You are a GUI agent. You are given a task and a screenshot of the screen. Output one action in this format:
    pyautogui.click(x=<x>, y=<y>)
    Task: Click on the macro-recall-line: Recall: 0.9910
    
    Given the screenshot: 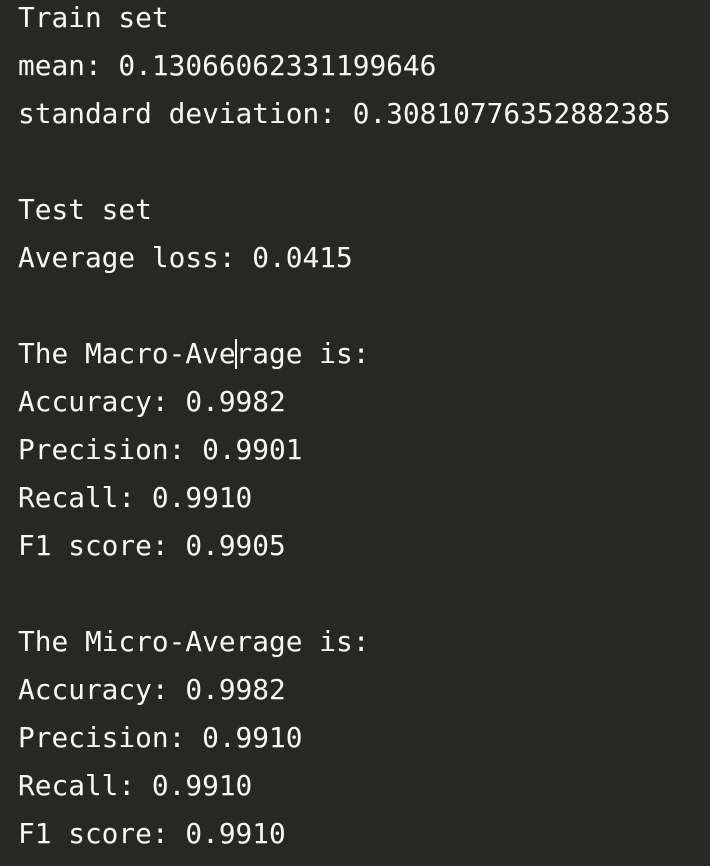 What is the action you would take?
    pyautogui.click(x=135, y=497)
    